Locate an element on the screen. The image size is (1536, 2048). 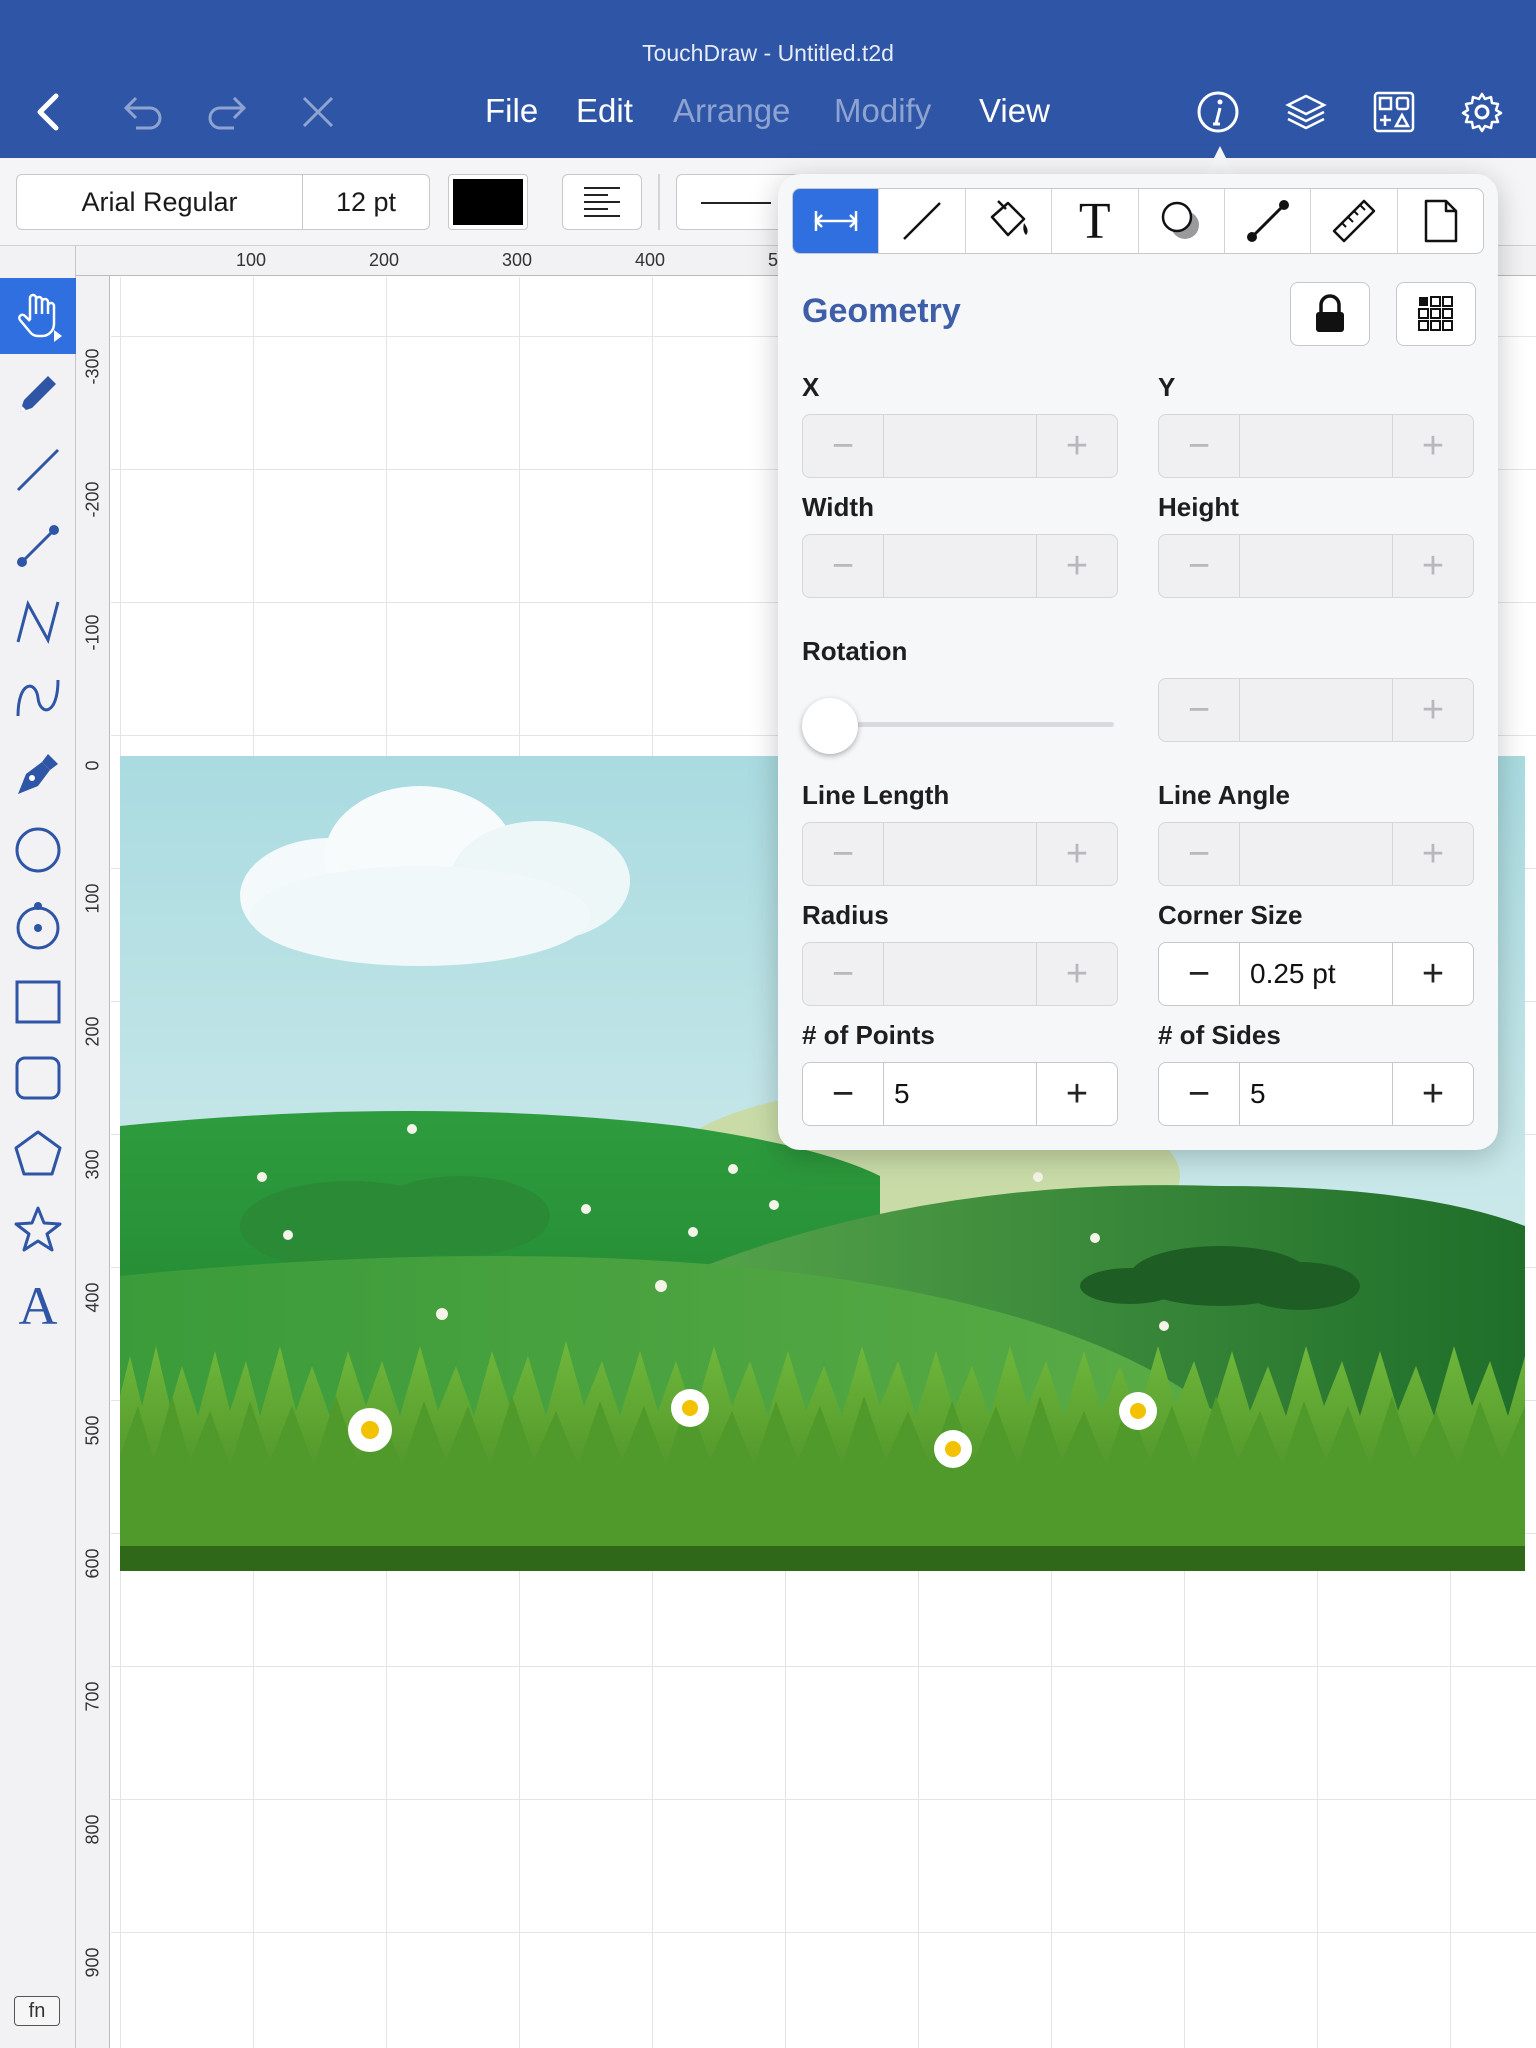
line-length-increment-button: + is located at coordinates (1077, 854).